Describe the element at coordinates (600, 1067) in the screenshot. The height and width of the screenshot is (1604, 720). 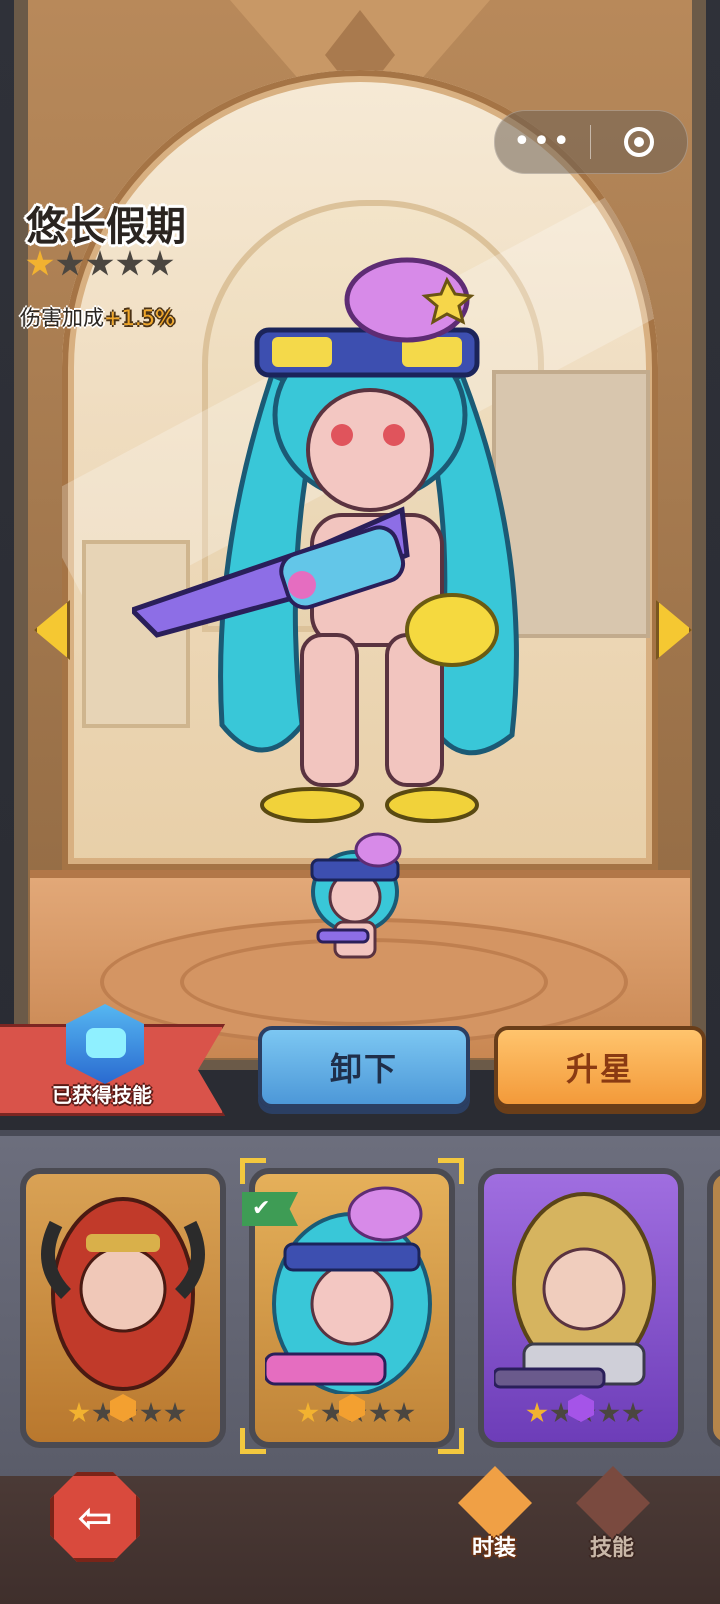
I see `upgrade-star-button: 升星` at that location.